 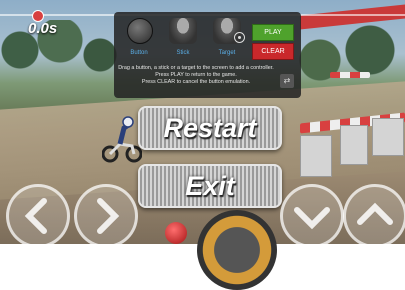 I want to click on play-button: PLAY, so click(x=273, y=32).